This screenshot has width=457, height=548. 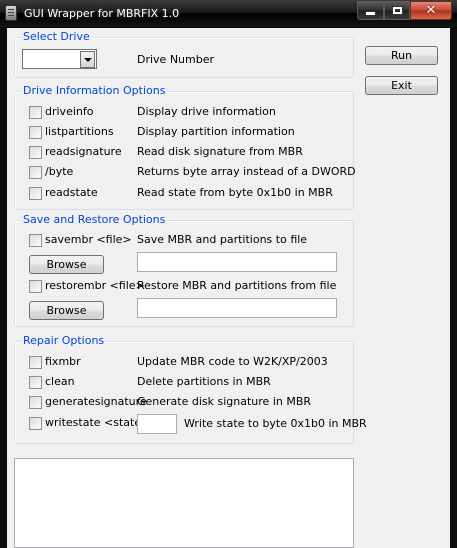 I want to click on title-bar: GUI Wrapper for MBRFIX 1.0 ✕, so click(x=228, y=14).